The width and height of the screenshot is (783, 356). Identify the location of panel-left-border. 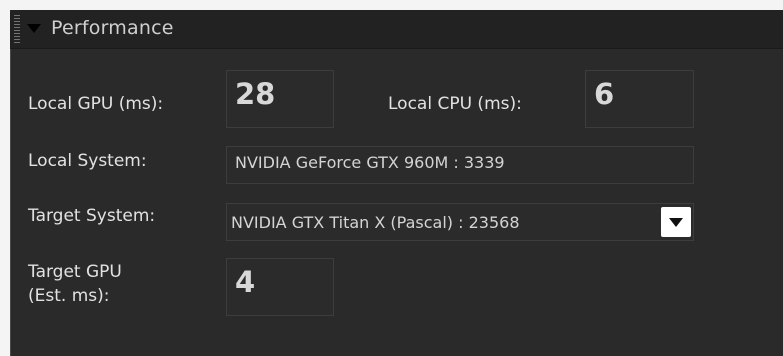
(10, 202).